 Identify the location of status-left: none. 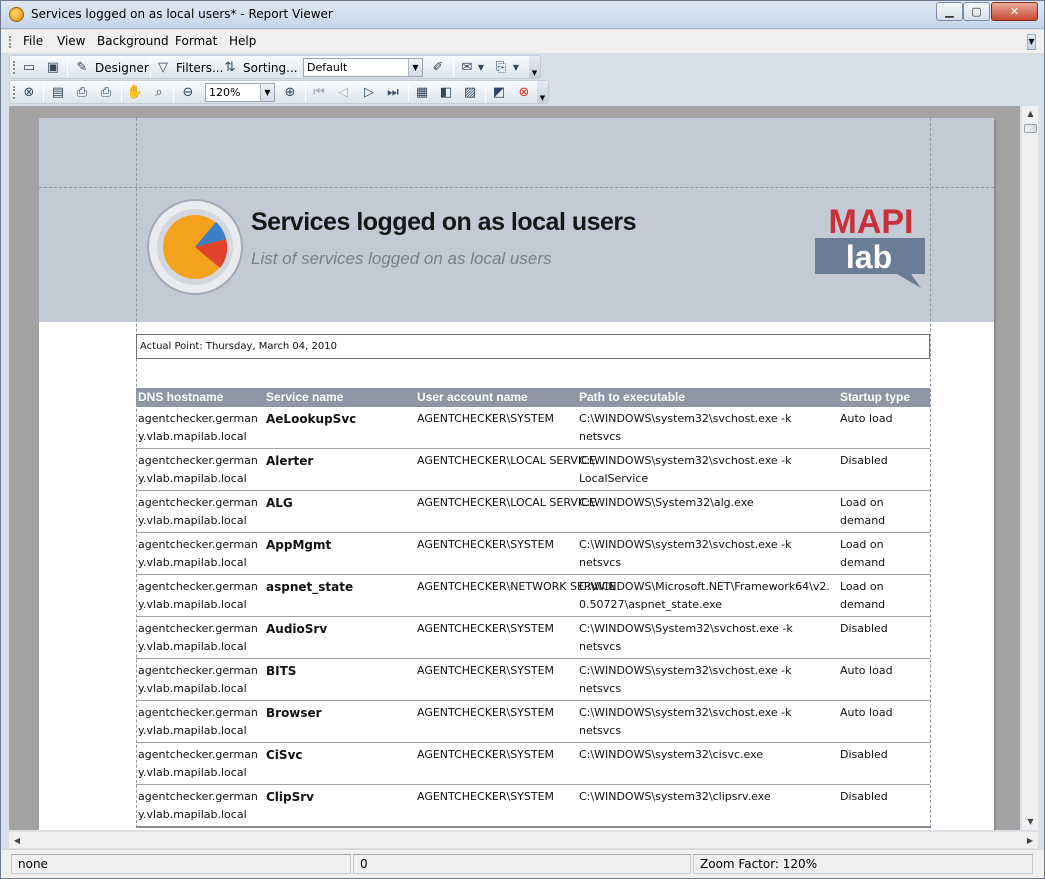
(181, 864).